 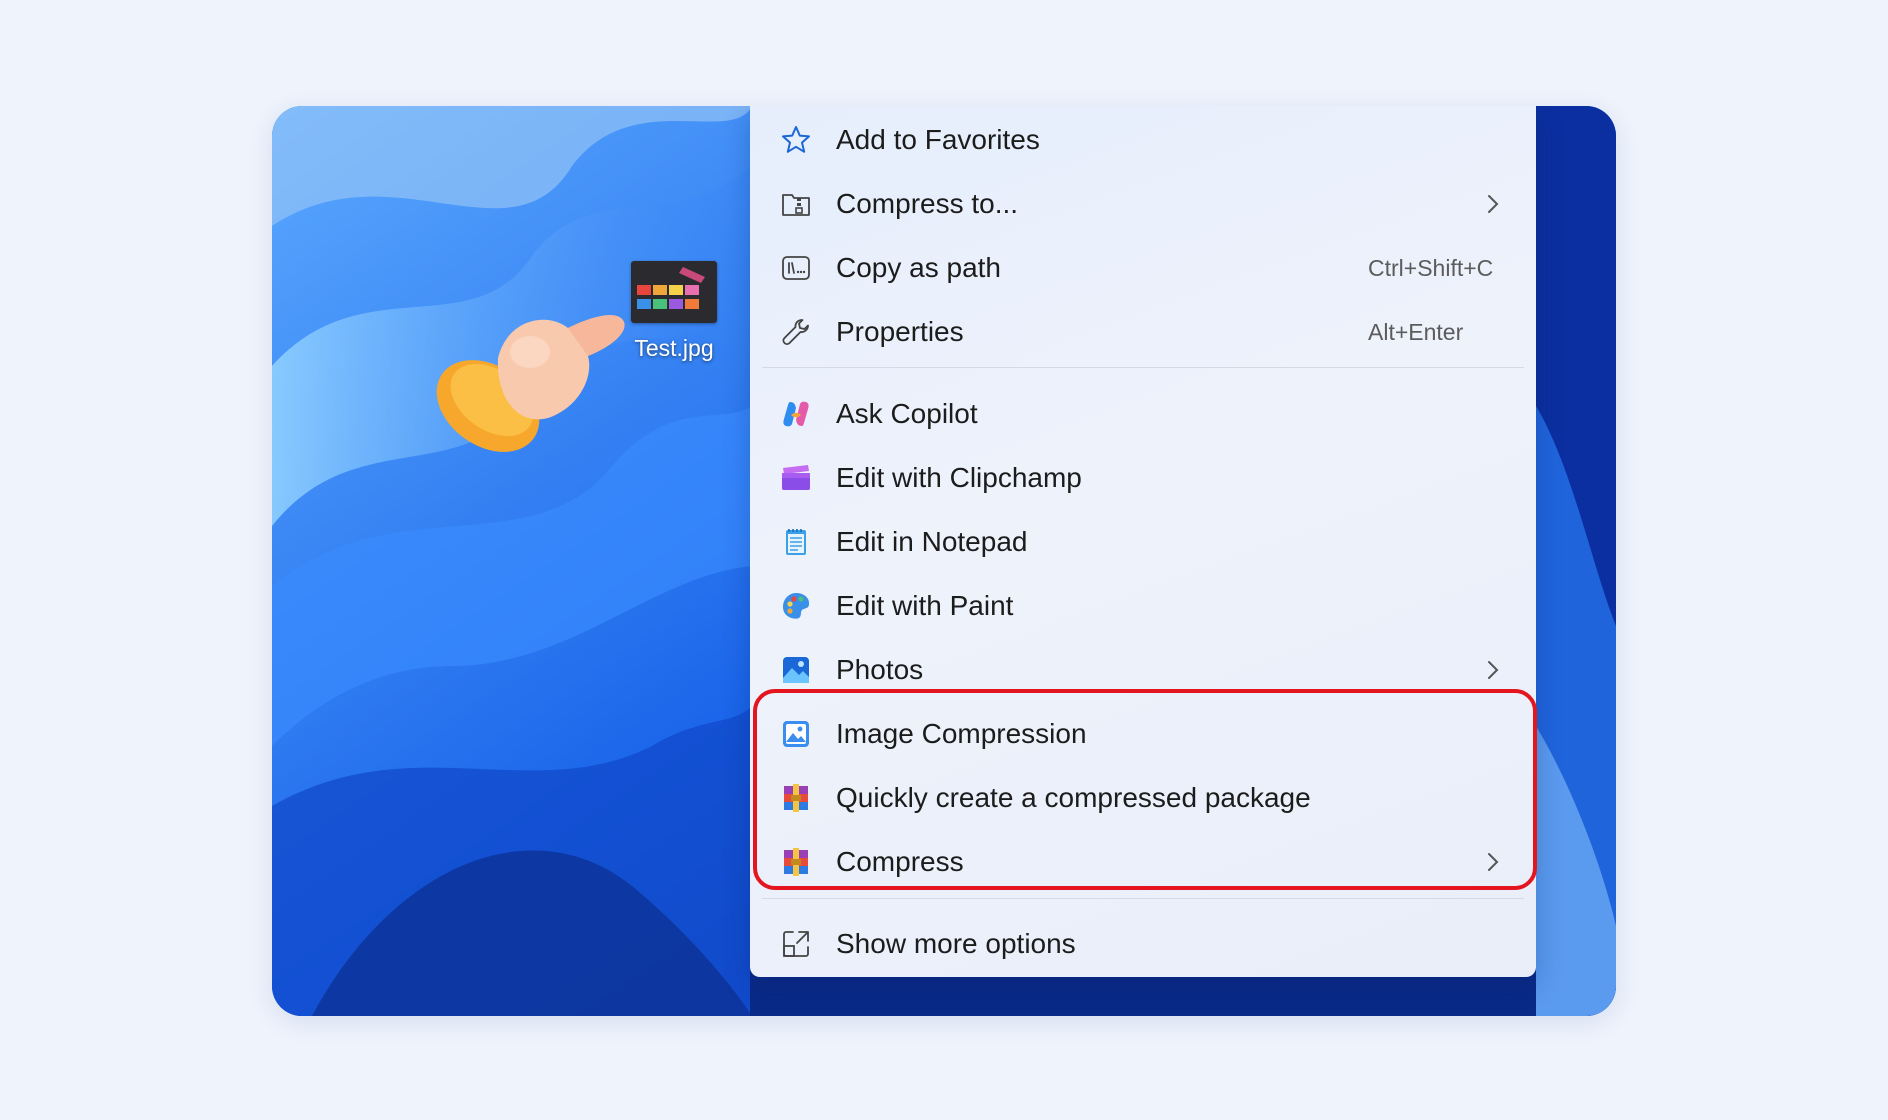 What do you see at coordinates (1143, 140) in the screenshot?
I see `menu-item-add-to-favorites: Add to Favorites` at bounding box center [1143, 140].